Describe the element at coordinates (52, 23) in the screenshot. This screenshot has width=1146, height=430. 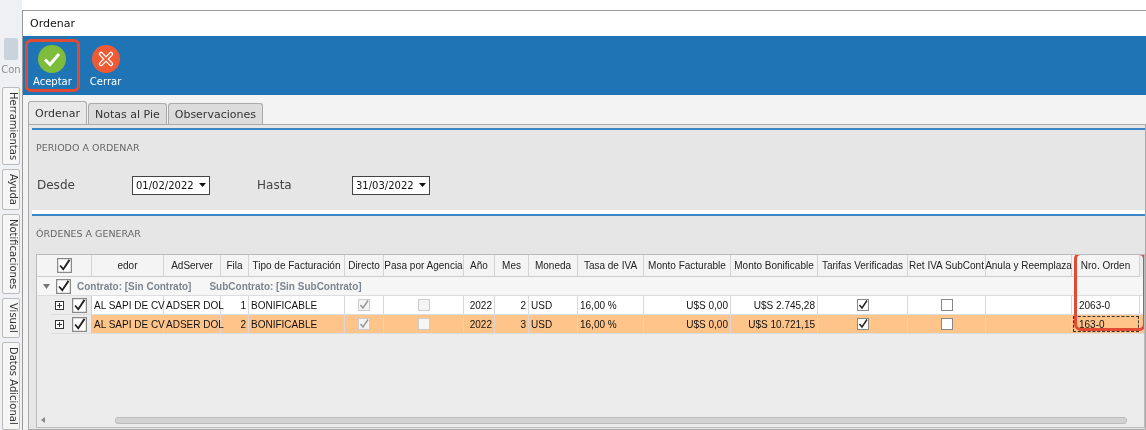
I see `window-title: Ordenar` at that location.